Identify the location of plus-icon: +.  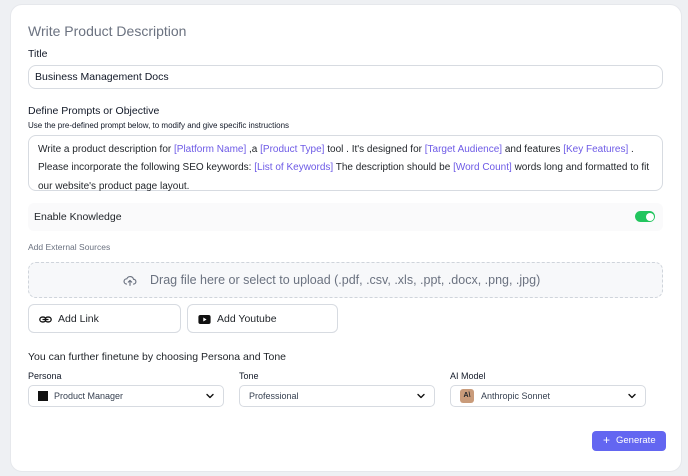
(607, 440).